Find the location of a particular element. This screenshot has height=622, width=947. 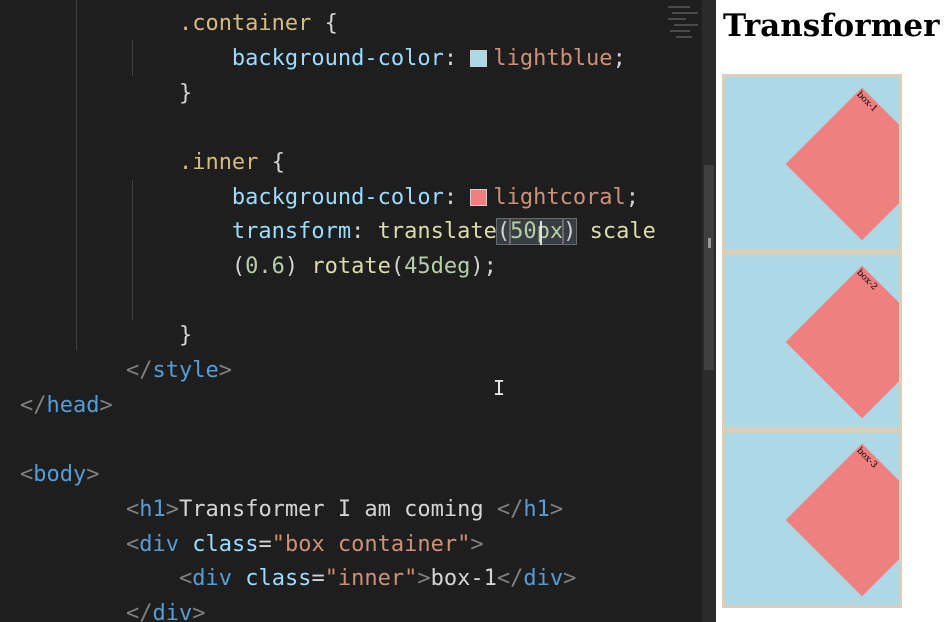

code-line-2: background-color: lightblue; is located at coordinates (428, 58).